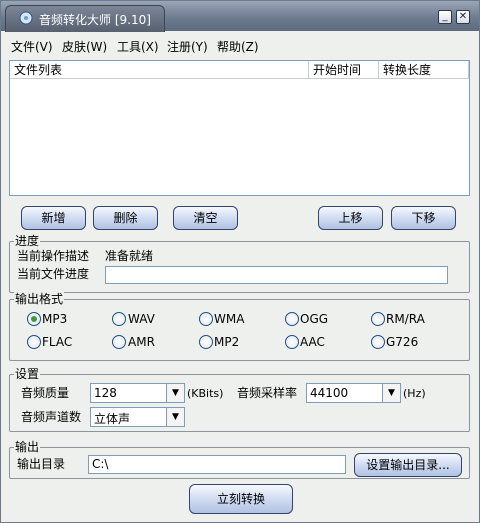  I want to click on radio-wav, so click(119, 319).